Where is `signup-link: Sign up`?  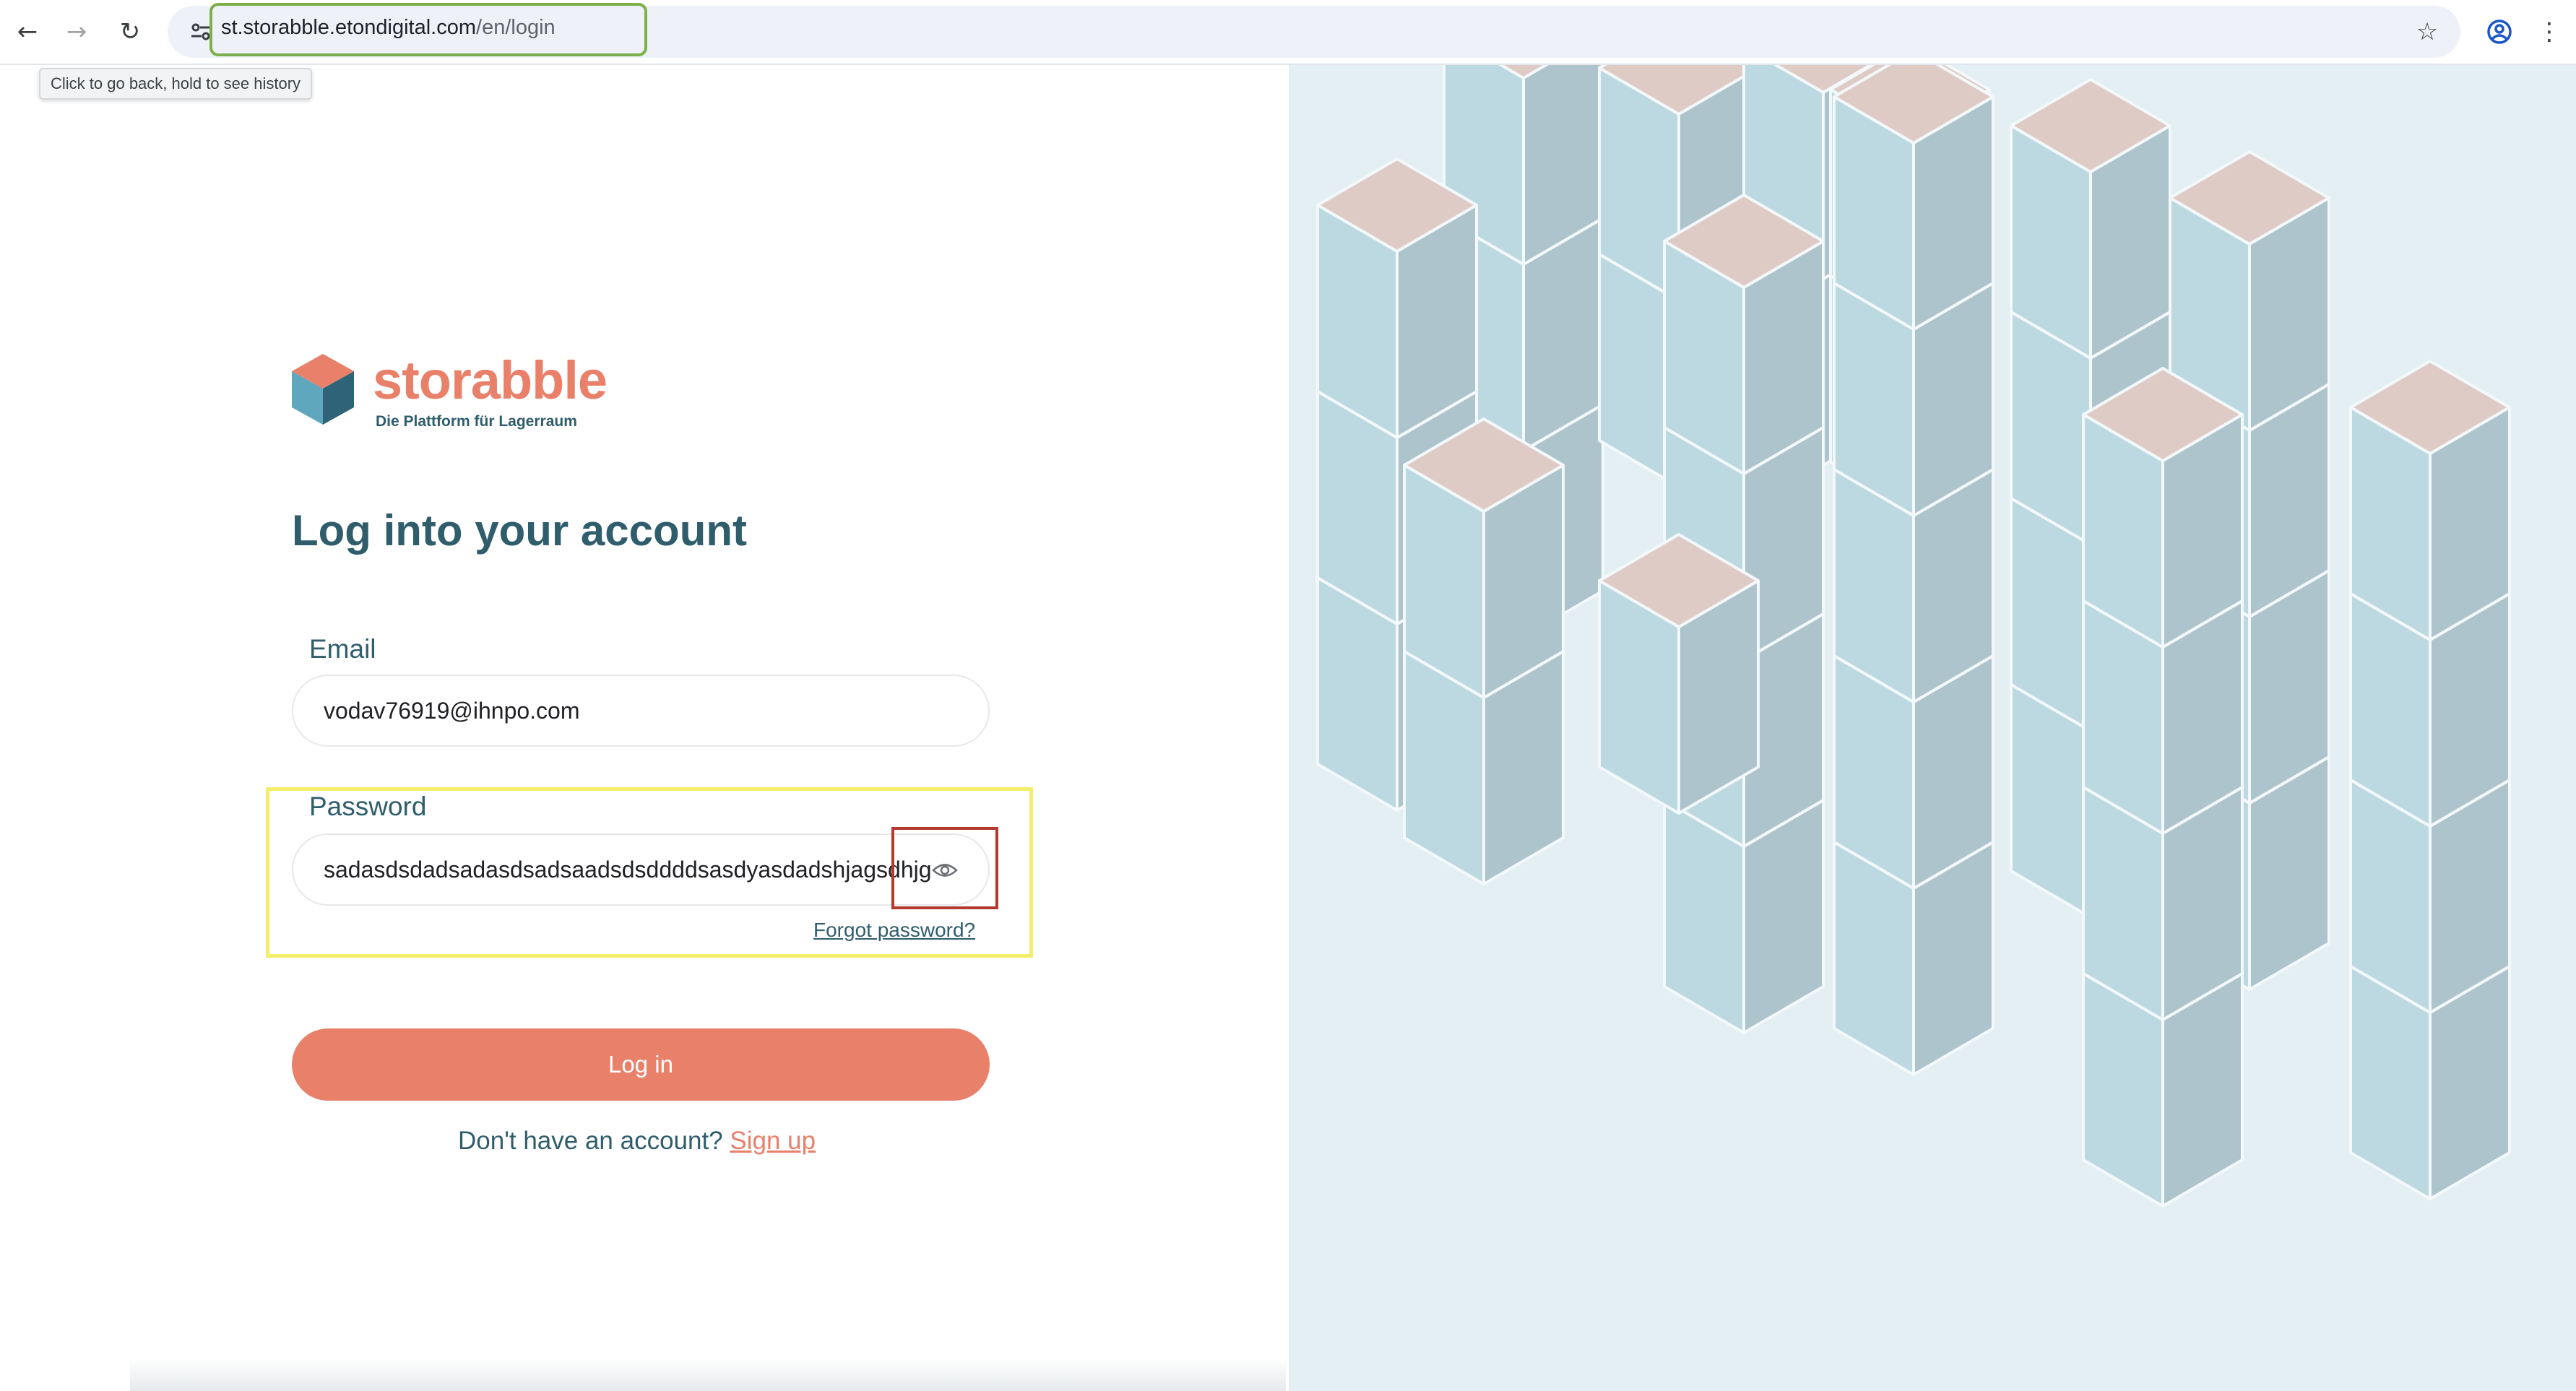
signup-link: Sign up is located at coordinates (773, 1141).